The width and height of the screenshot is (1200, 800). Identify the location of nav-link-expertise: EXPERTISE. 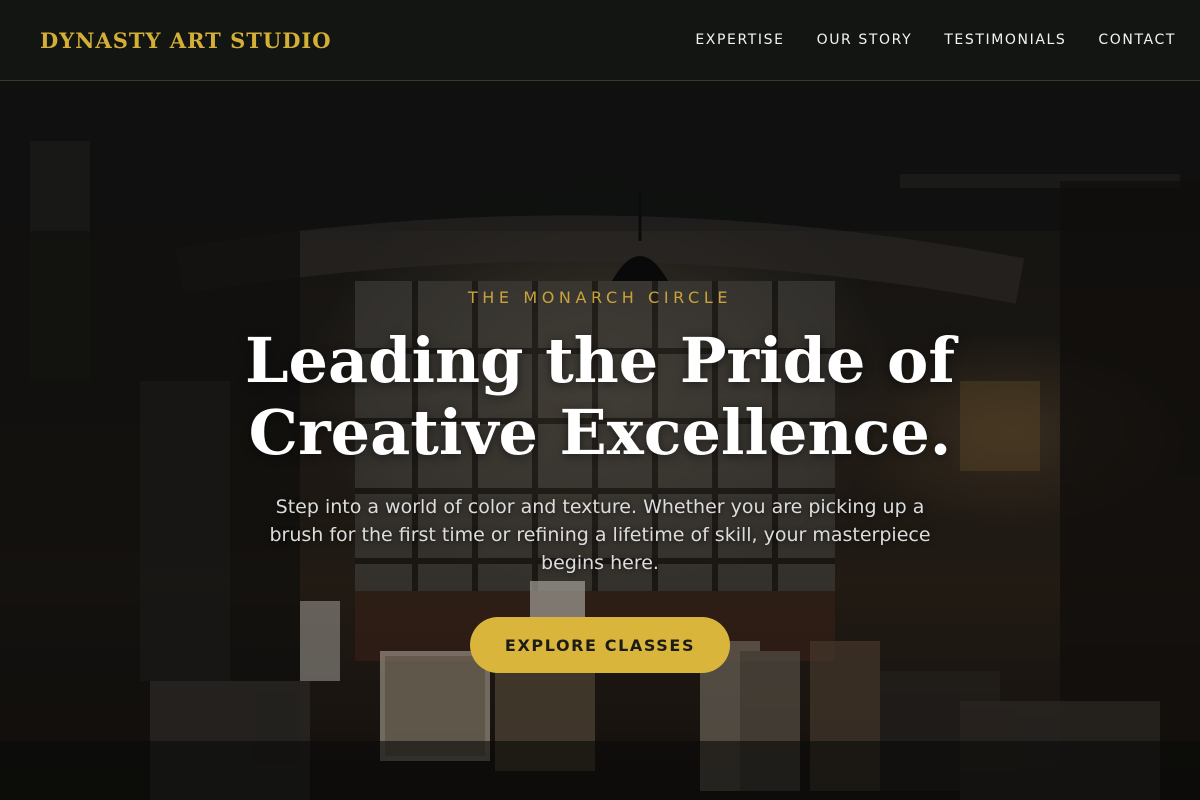
(739, 40).